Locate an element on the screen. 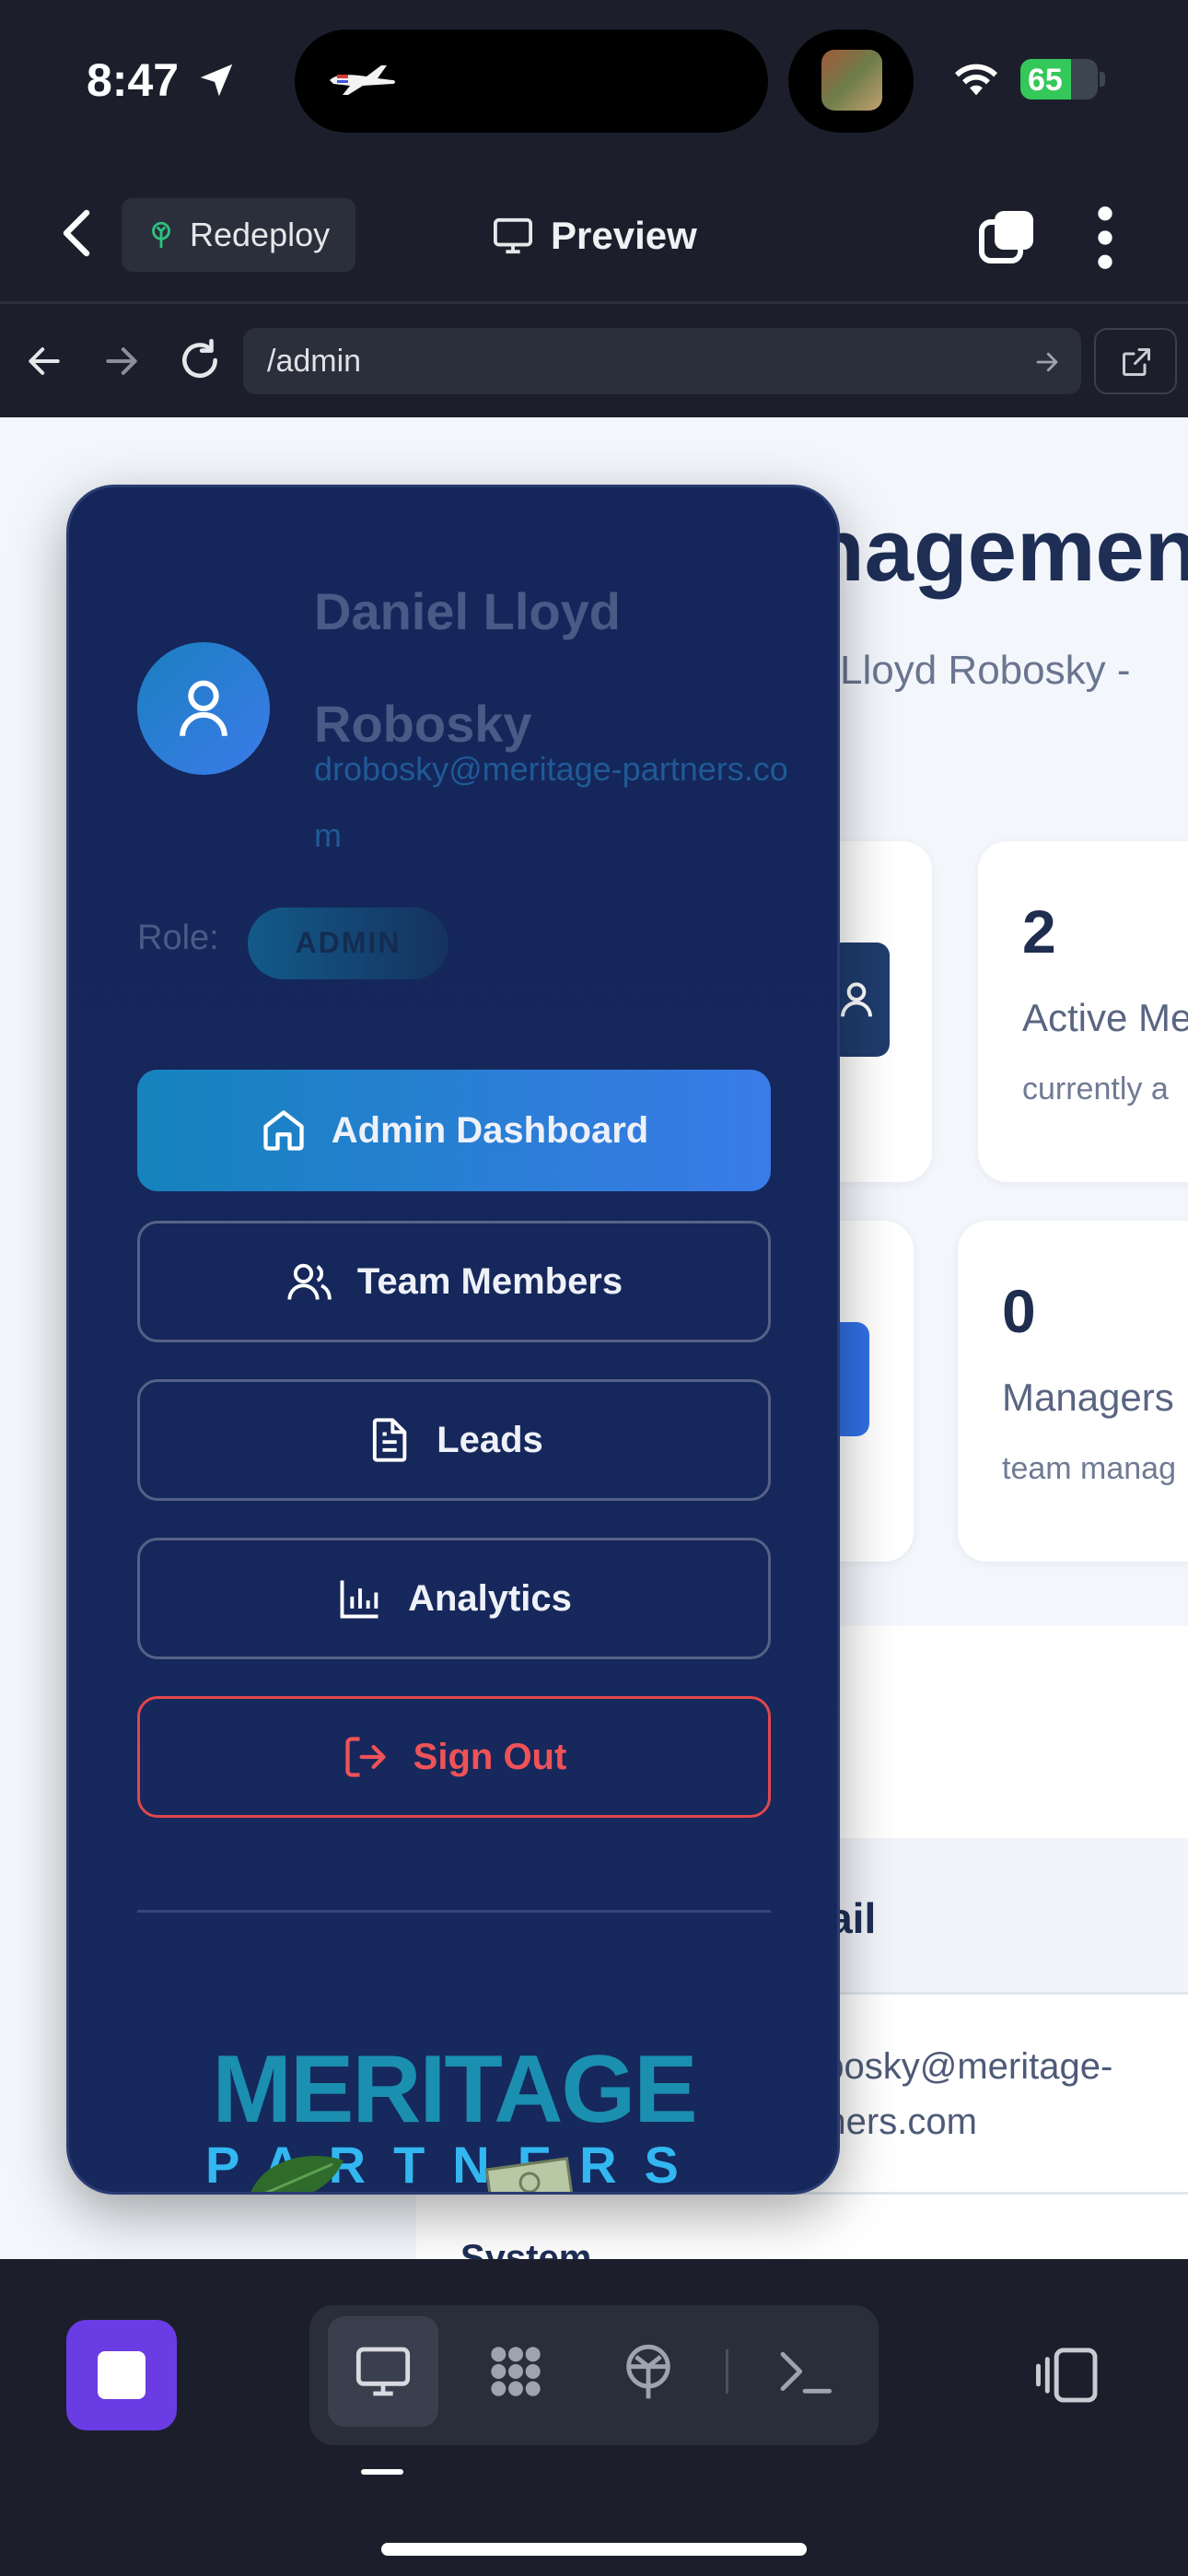  desktop-view-button is located at coordinates (383, 2371).